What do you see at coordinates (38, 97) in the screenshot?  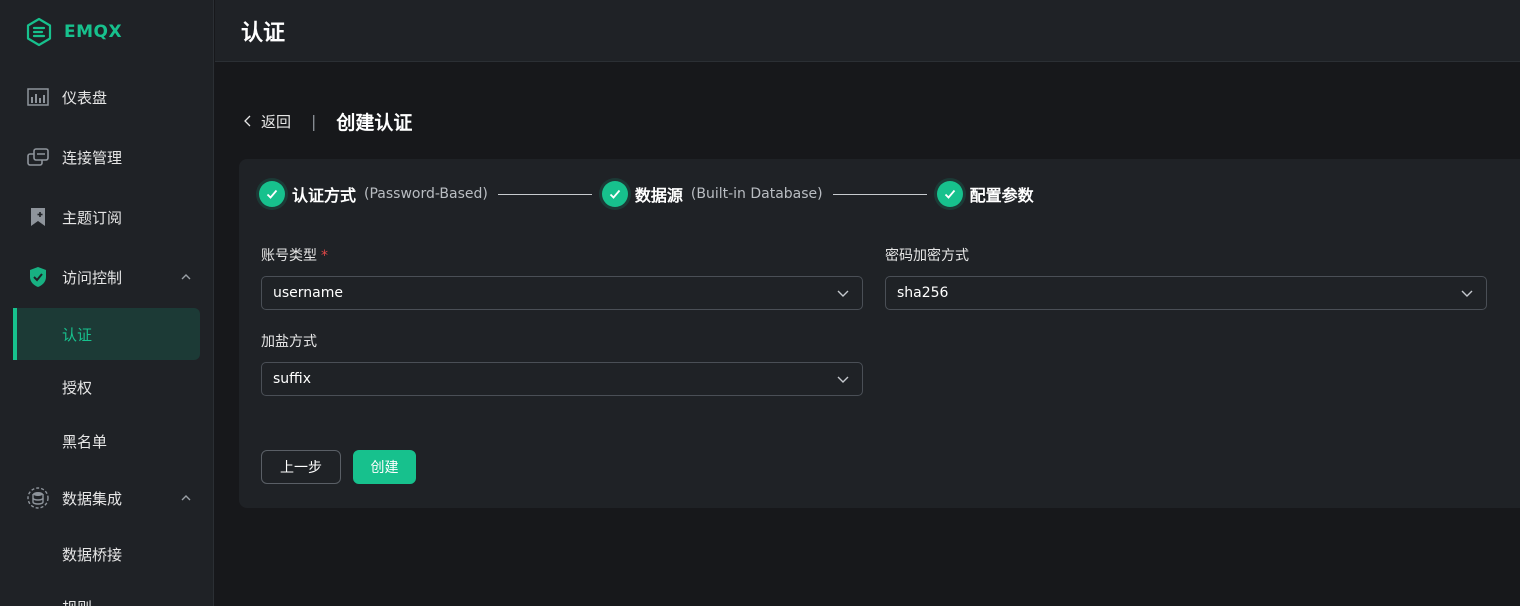 I see `dashboard-icon` at bounding box center [38, 97].